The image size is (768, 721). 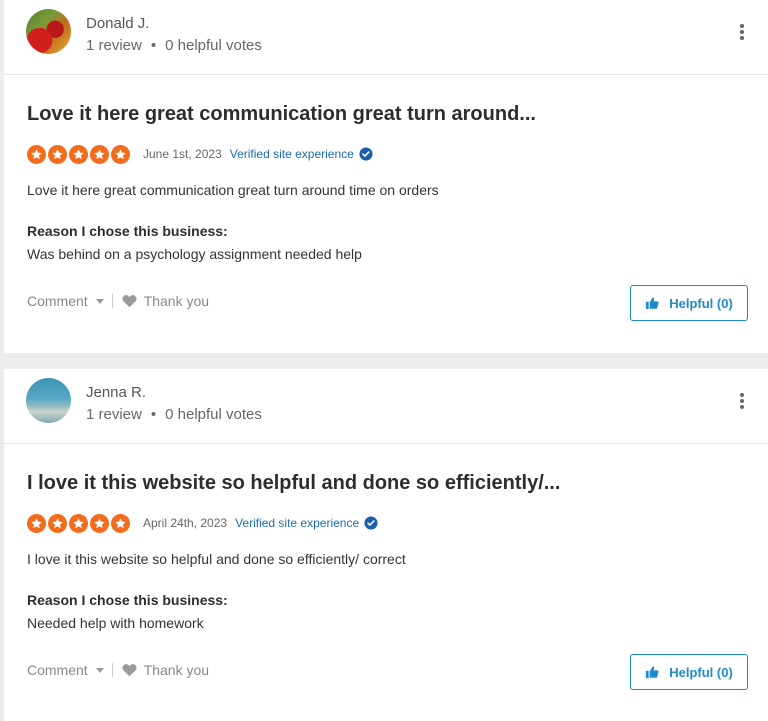 What do you see at coordinates (182, 154) in the screenshot?
I see `review-date: June 1st, 2023` at bounding box center [182, 154].